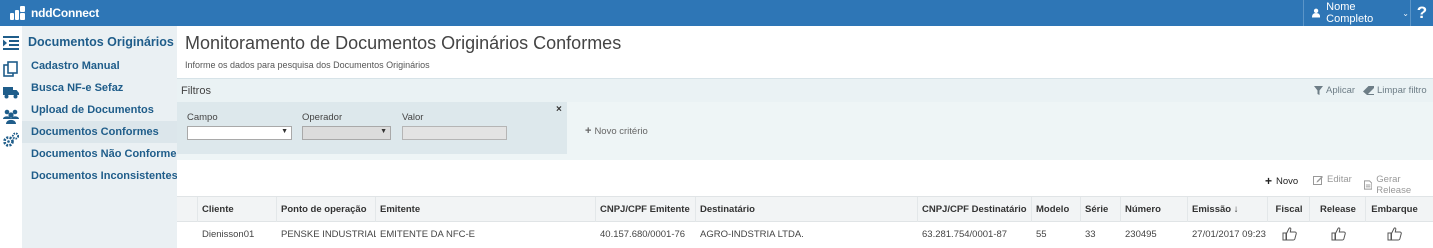 The image size is (1433, 248). What do you see at coordinates (99, 66) in the screenshot?
I see `sidebar-item-cadastro-manual: Cadastro Manual` at bounding box center [99, 66].